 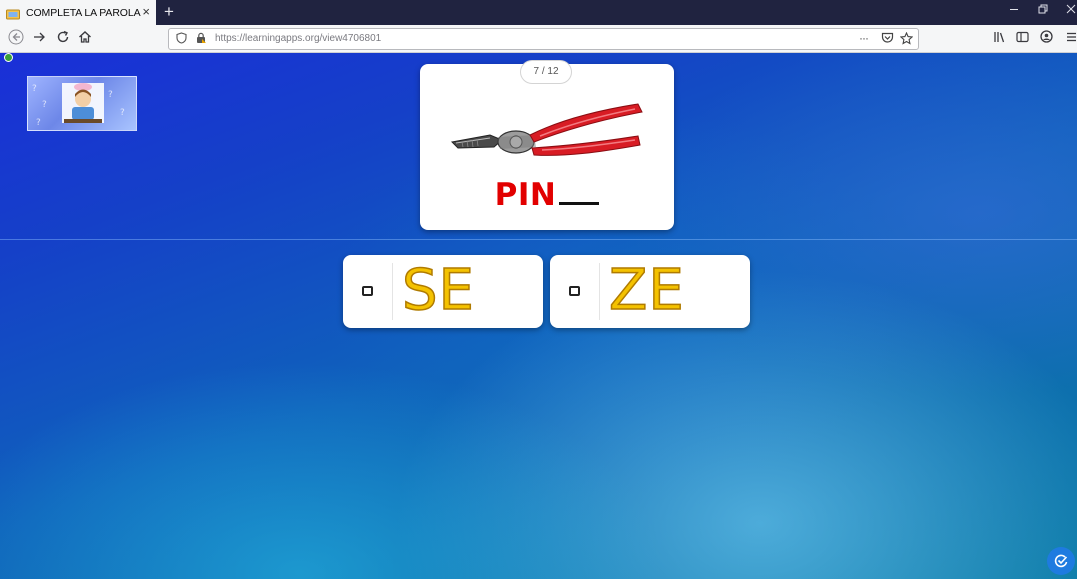 I want to click on word-blank, so click(x=579, y=191).